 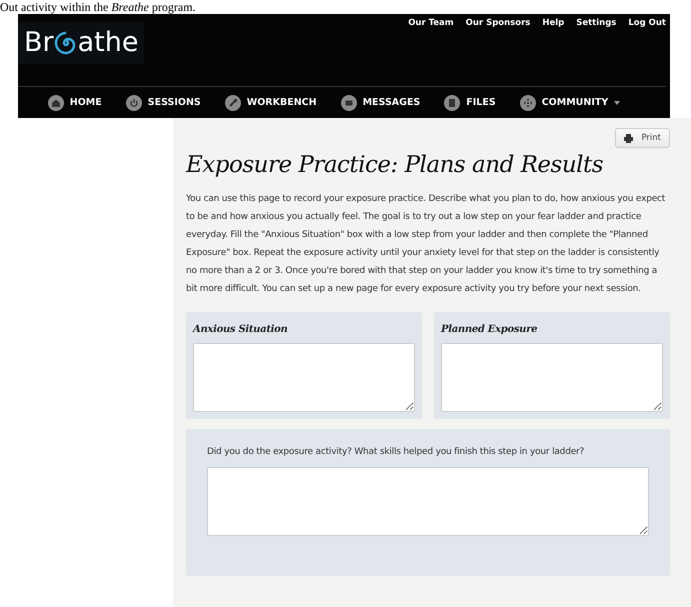 I want to click on wrench-icon, so click(x=232, y=102).